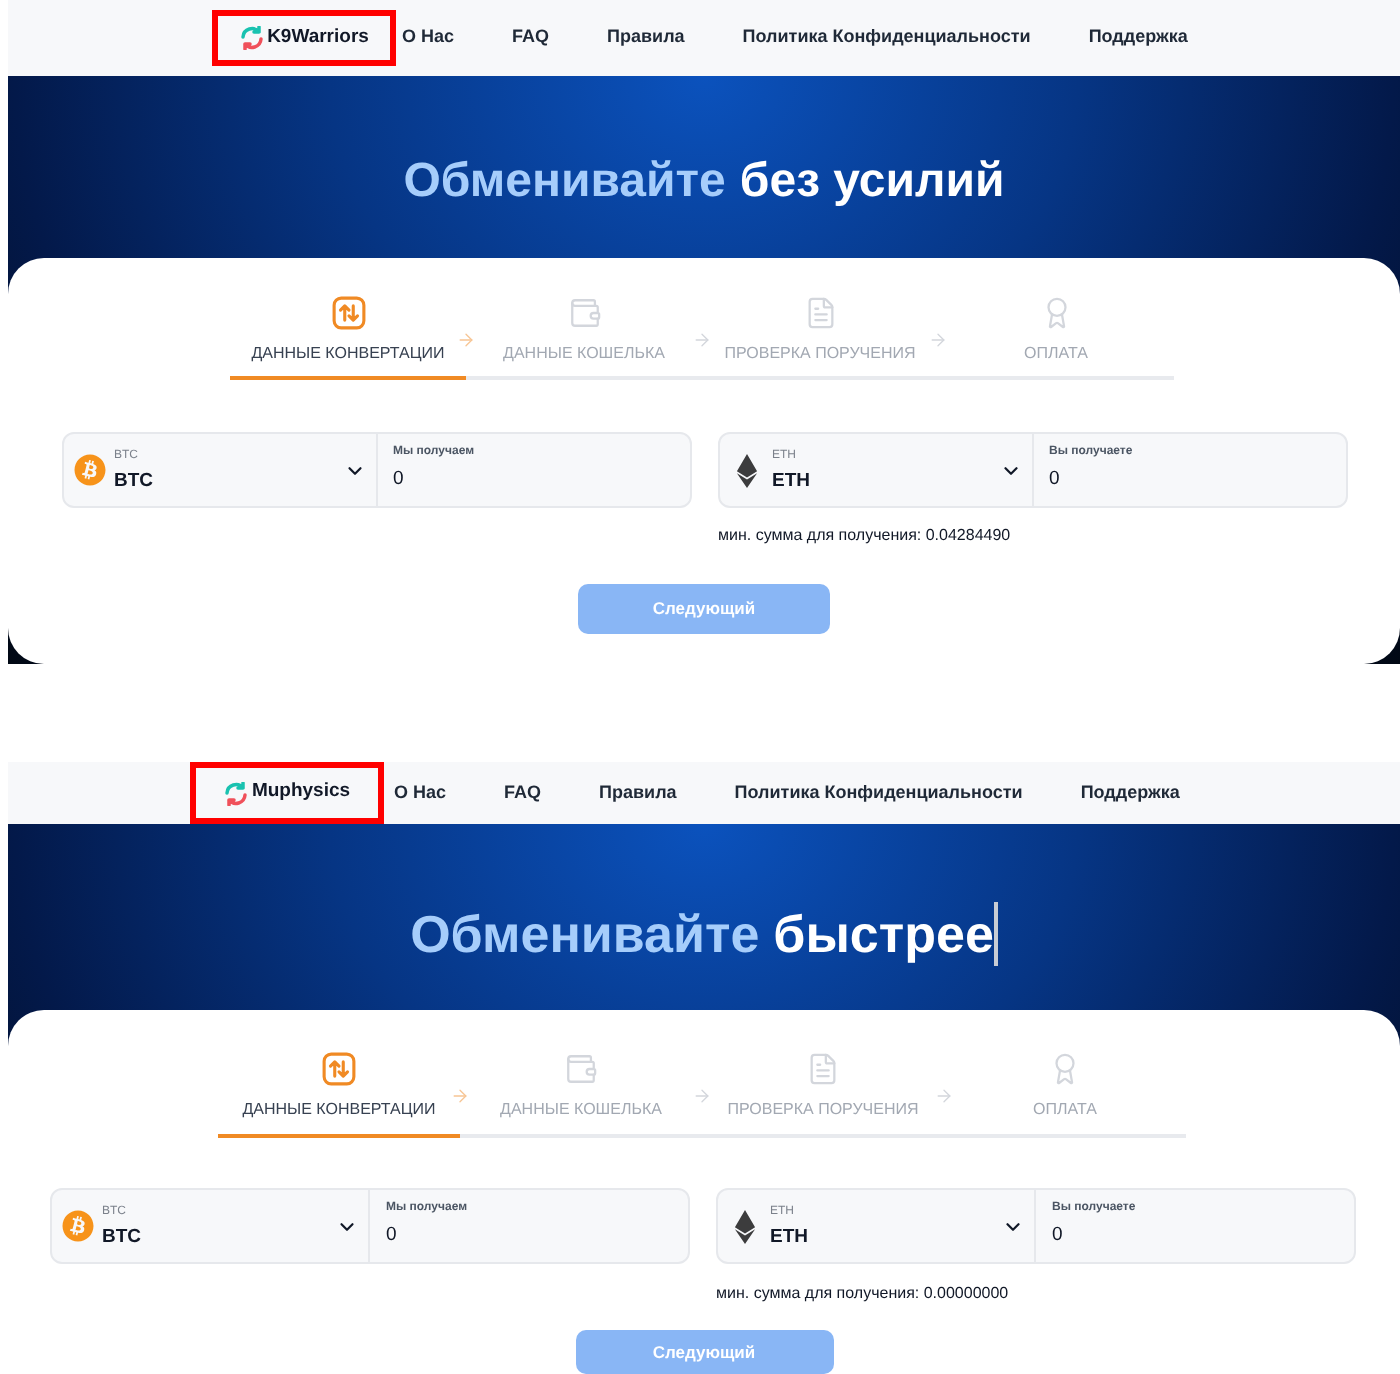 This screenshot has height=1374, width=1400. Describe the element at coordinates (287, 793) in the screenshot. I see `logo-link: Muphysics` at that location.